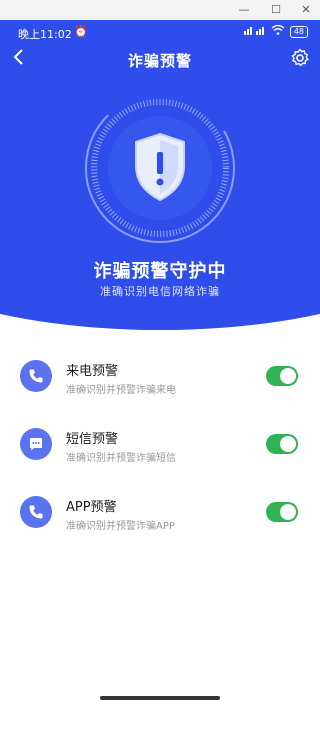 The height and width of the screenshot is (734, 320). I want to click on list-item-title: 短信预警, so click(92, 439).